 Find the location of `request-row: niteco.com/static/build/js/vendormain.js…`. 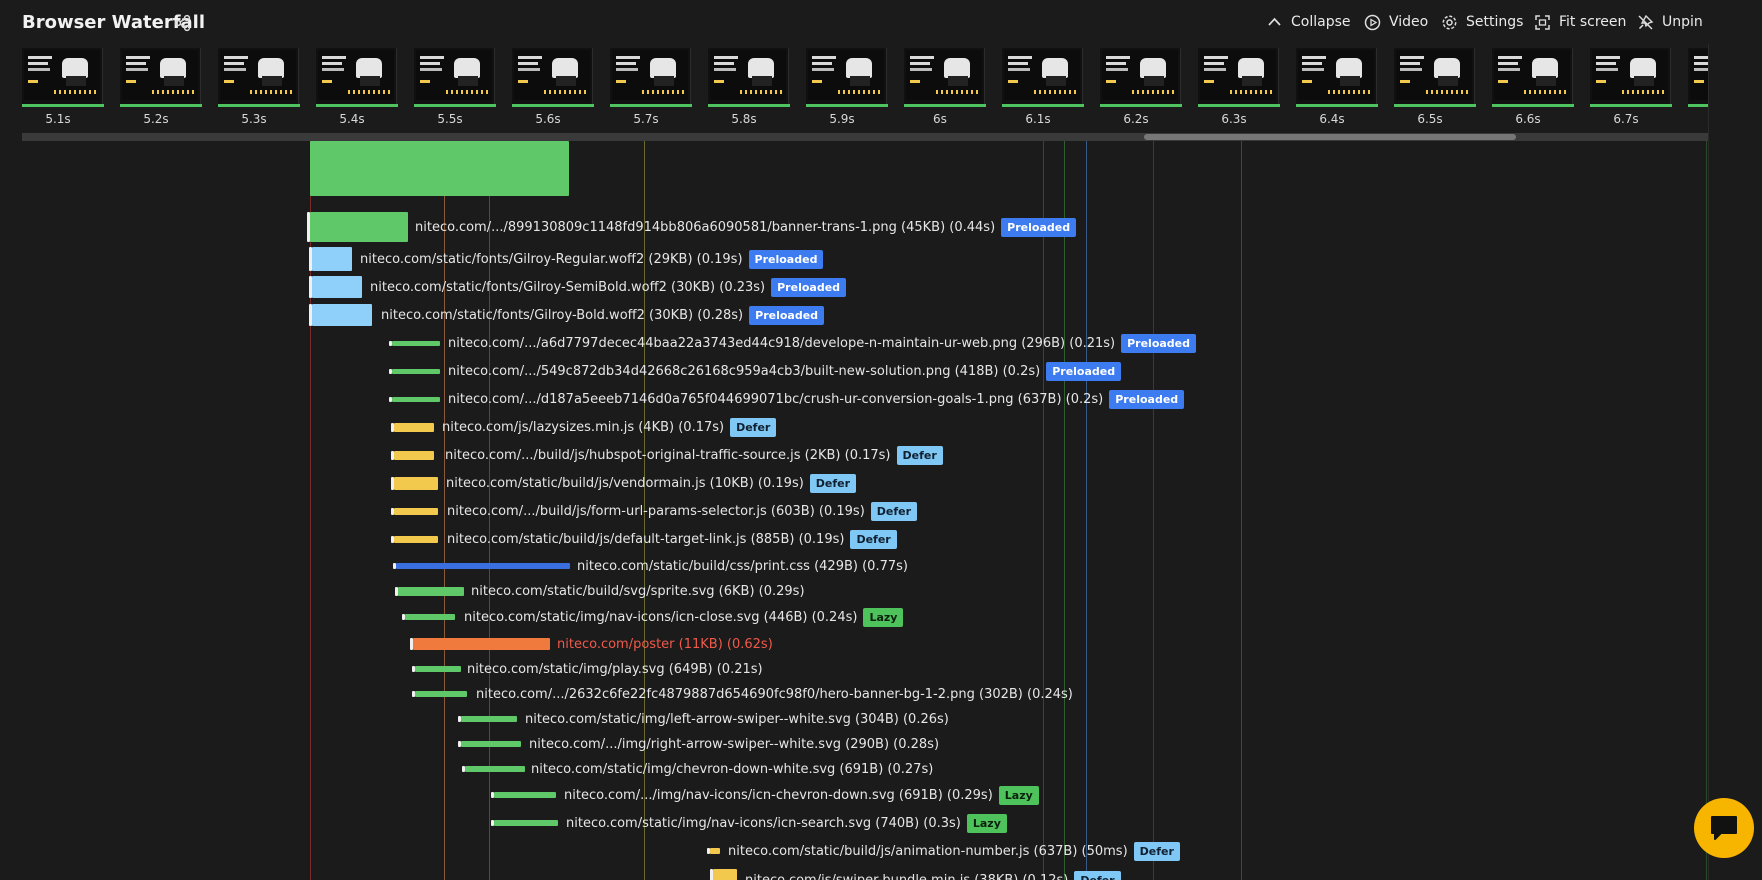

request-row: niteco.com/static/build/js/vendormain.js… is located at coordinates (651, 483).